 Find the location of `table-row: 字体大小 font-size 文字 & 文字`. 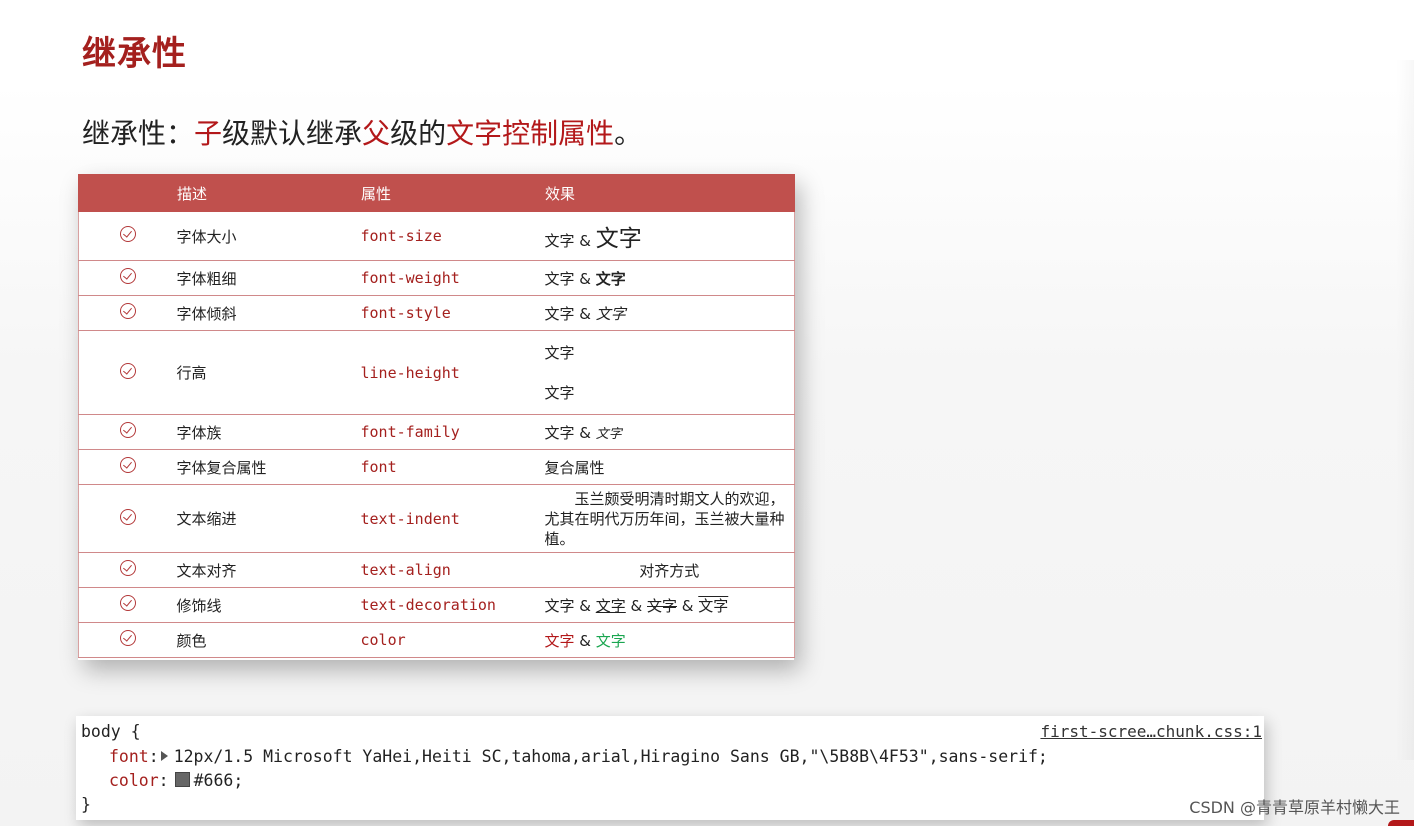

table-row: 字体大小 font-size 文字 & 文字 is located at coordinates (436, 236).